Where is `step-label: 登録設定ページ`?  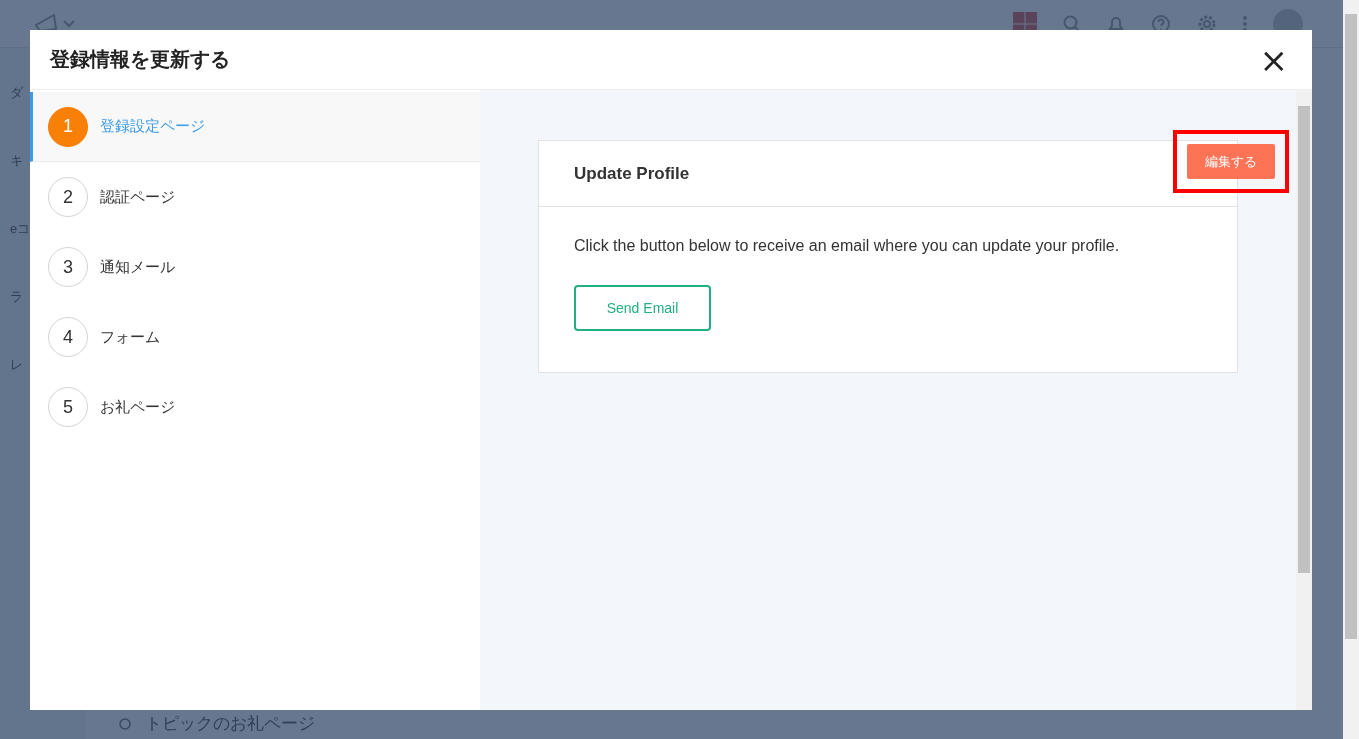
step-label: 登録設定ページ is located at coordinates (152, 126).